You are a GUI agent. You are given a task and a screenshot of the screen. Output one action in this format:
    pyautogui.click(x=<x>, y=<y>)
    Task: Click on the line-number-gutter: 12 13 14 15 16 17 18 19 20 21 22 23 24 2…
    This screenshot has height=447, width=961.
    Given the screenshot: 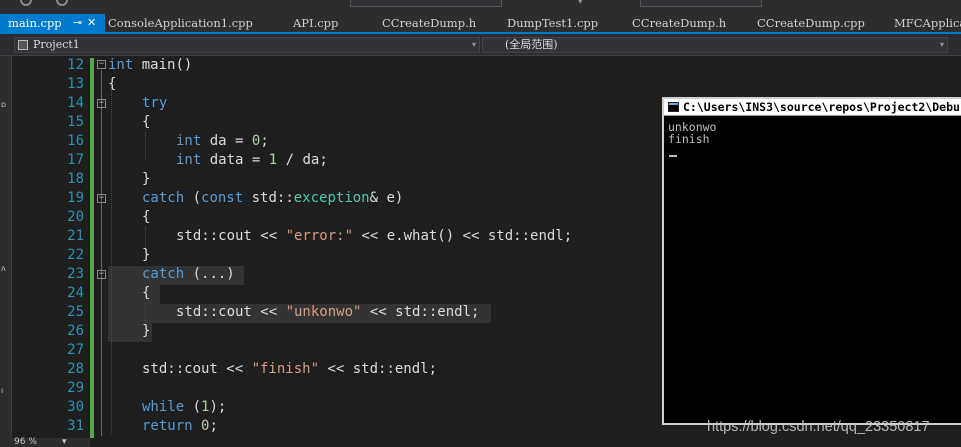 What is the action you would take?
    pyautogui.click(x=52, y=251)
    